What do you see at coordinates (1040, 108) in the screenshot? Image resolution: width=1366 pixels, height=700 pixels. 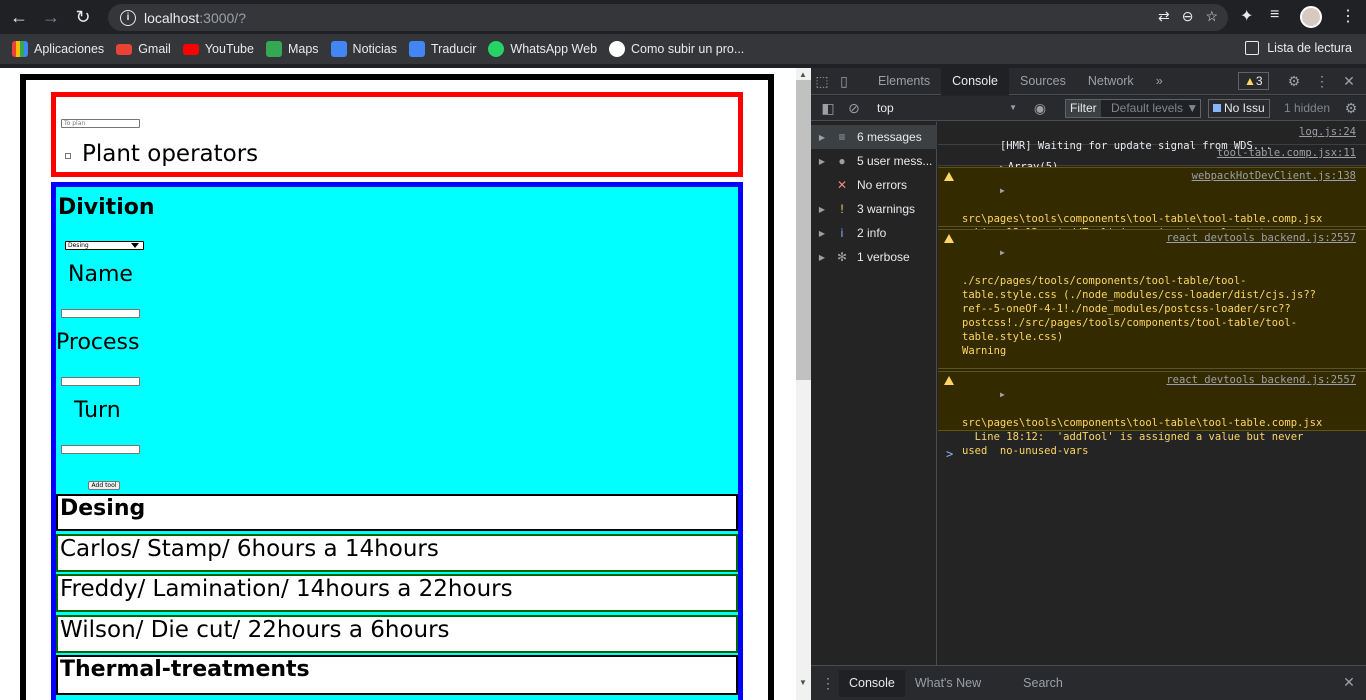 I see `eye-icon: ◉` at bounding box center [1040, 108].